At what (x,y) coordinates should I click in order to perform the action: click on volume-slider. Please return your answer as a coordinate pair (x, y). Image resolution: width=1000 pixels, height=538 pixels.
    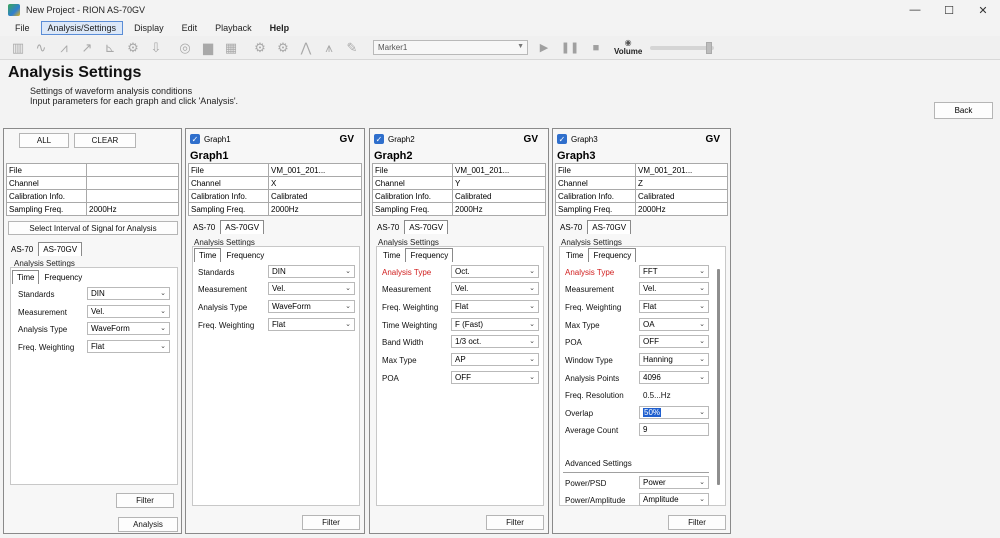
    Looking at the image, I should click on (682, 47).